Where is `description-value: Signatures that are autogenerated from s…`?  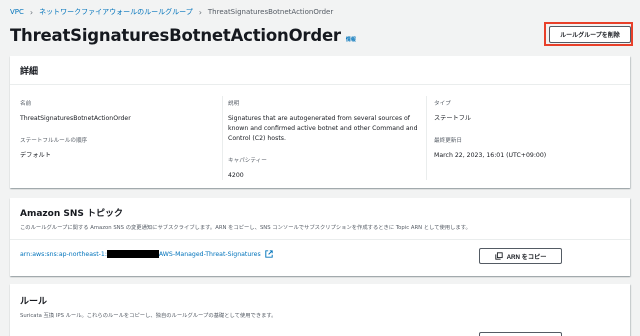
description-value: Signatures that are autogenerated from s… is located at coordinates (323, 128).